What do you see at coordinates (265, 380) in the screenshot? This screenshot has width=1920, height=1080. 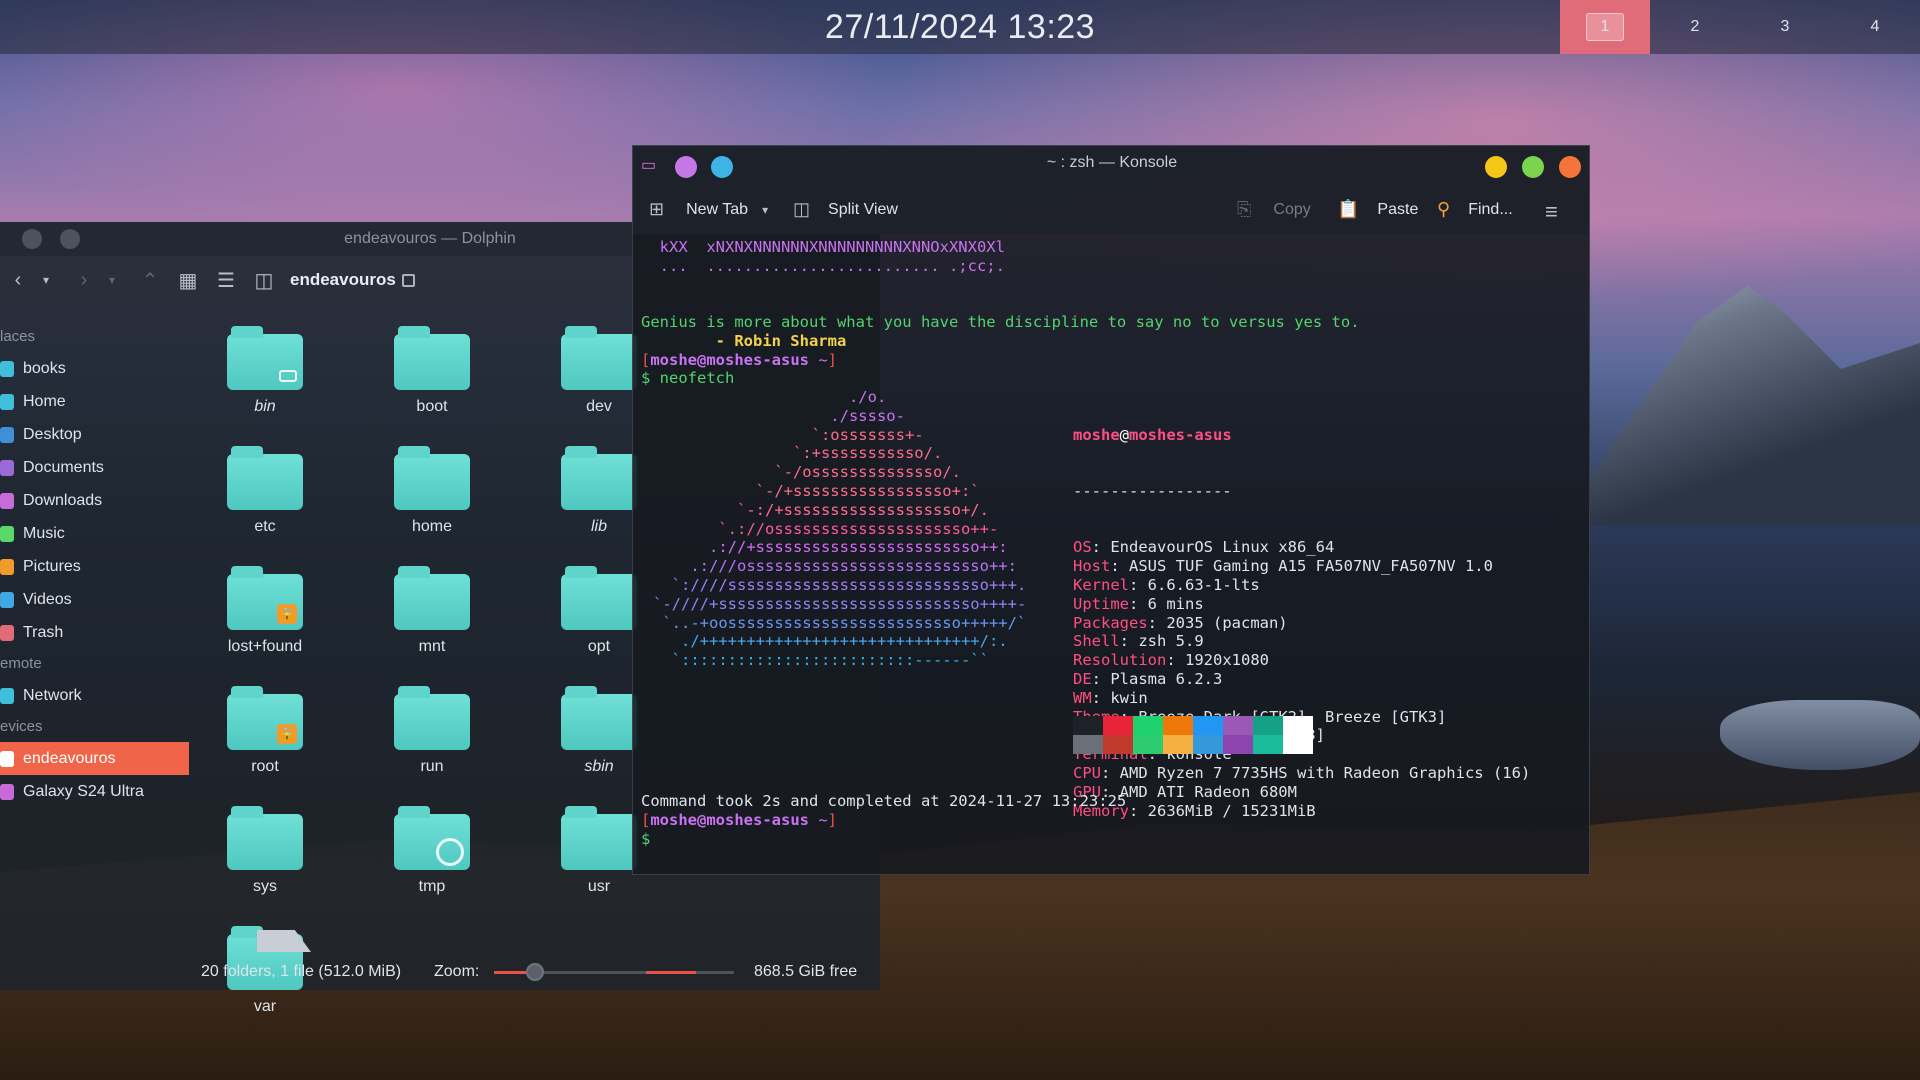 I see `folder-item: bin` at bounding box center [265, 380].